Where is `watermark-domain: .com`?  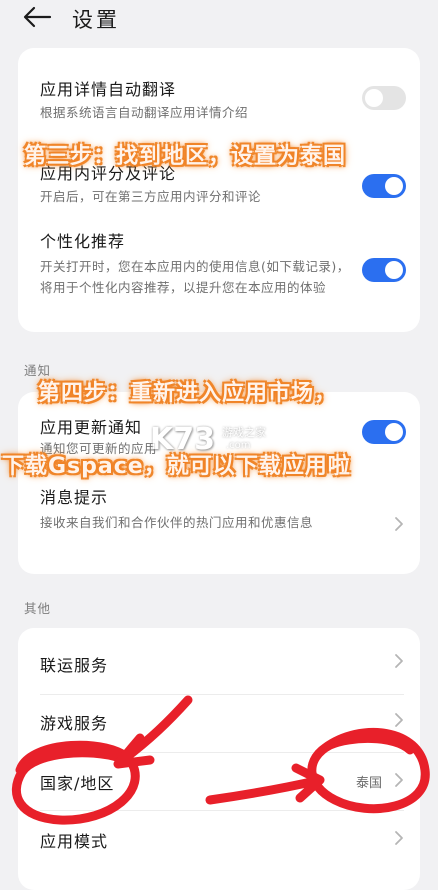
watermark-domain: .com is located at coordinates (238, 445).